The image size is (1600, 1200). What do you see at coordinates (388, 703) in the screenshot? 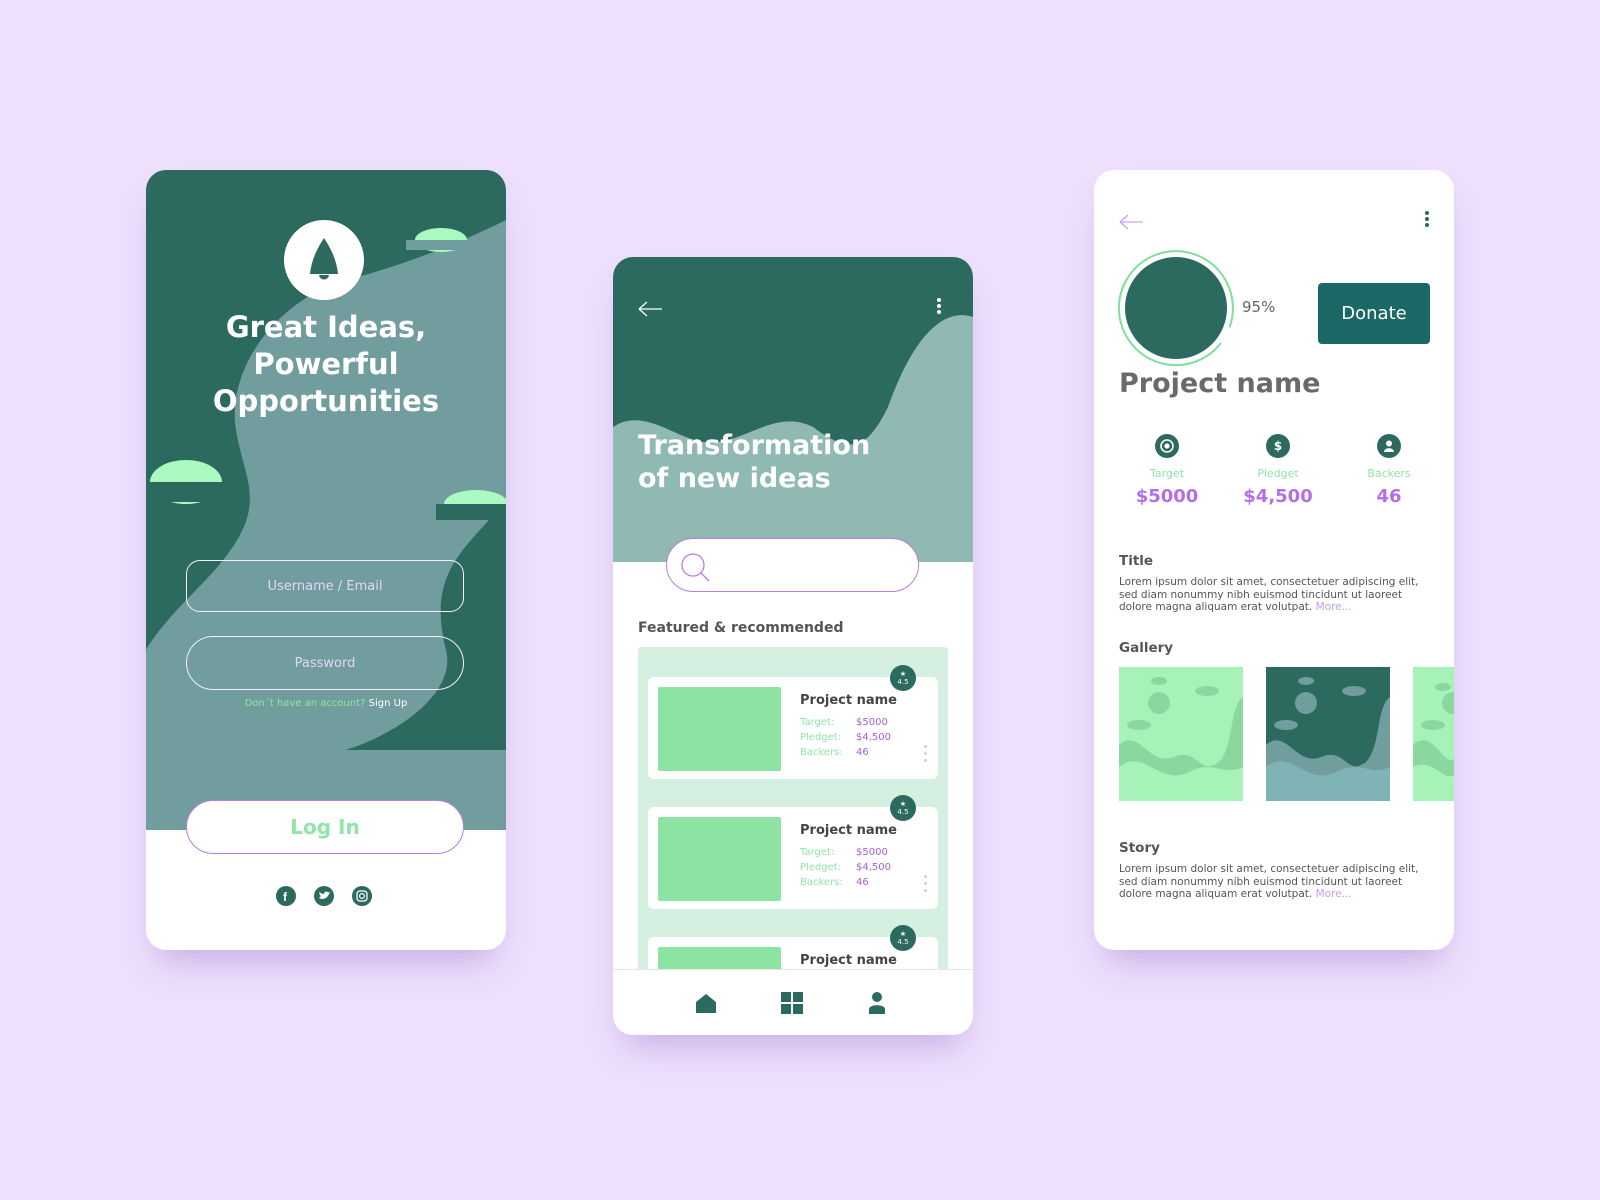
I see `signup-link: Sign Up` at bounding box center [388, 703].